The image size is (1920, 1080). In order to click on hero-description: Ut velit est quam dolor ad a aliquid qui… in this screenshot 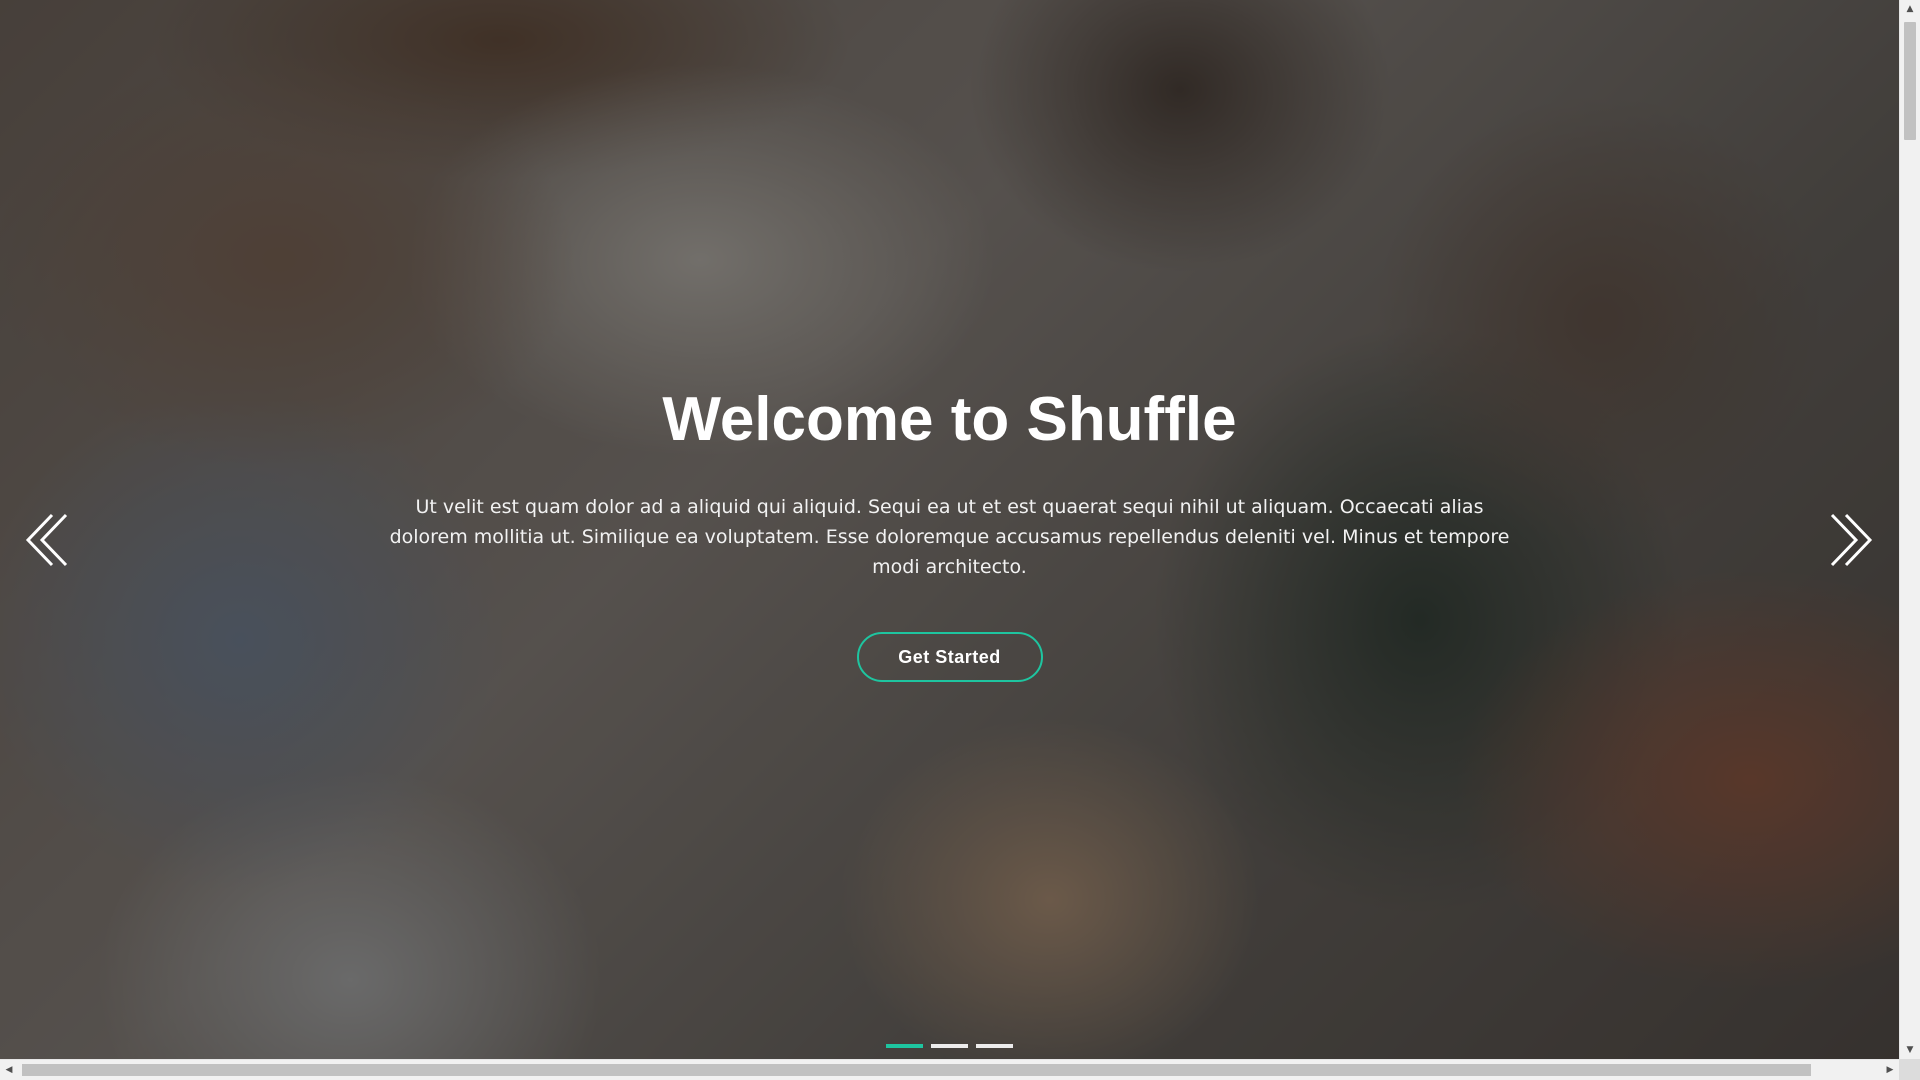, I will do `click(949, 537)`.